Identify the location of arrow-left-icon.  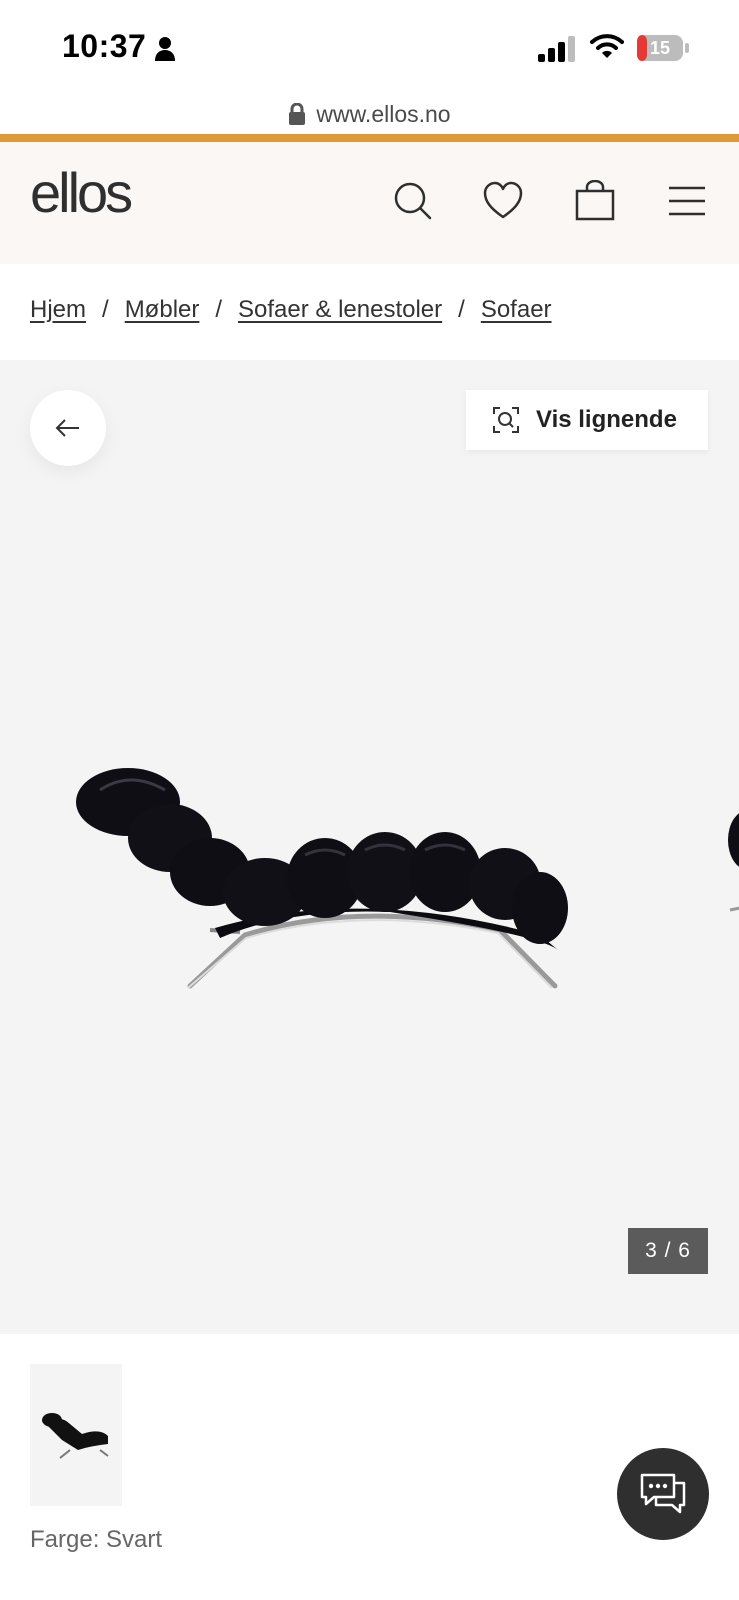
(67, 428).